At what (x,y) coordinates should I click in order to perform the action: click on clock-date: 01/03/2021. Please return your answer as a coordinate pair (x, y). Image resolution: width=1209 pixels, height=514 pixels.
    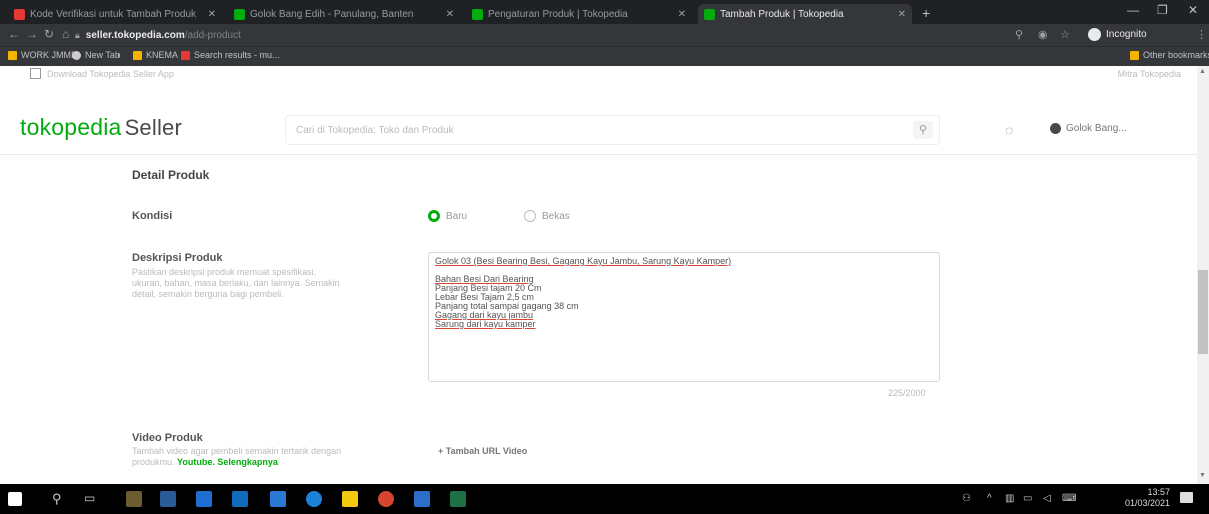
    Looking at the image, I should click on (1148, 503).